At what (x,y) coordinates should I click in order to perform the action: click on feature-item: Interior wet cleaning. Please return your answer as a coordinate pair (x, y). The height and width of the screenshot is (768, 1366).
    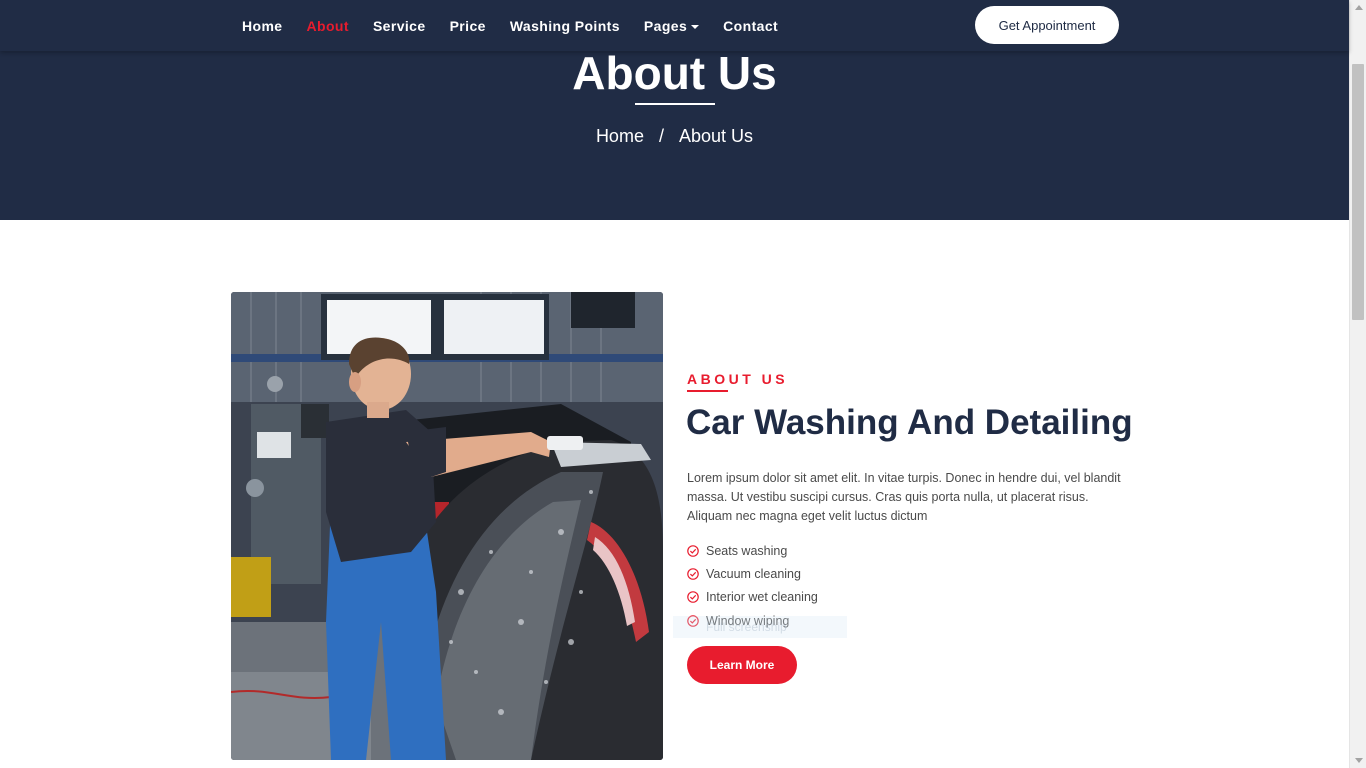
    Looking at the image, I should click on (752, 597).